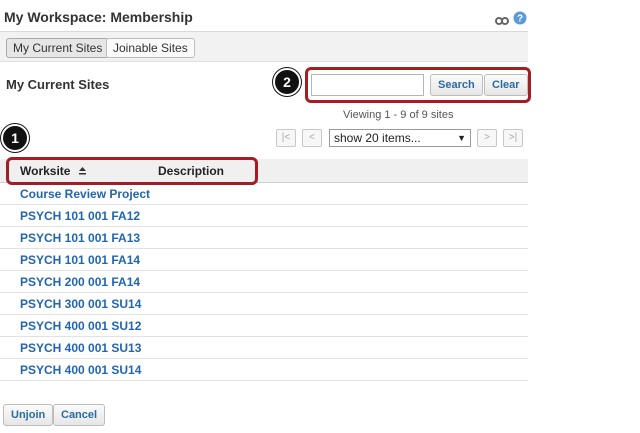 This screenshot has width=640, height=433. What do you see at coordinates (80, 370) in the screenshot?
I see `worksite-link: PSYCH 400 001 SU14` at bounding box center [80, 370].